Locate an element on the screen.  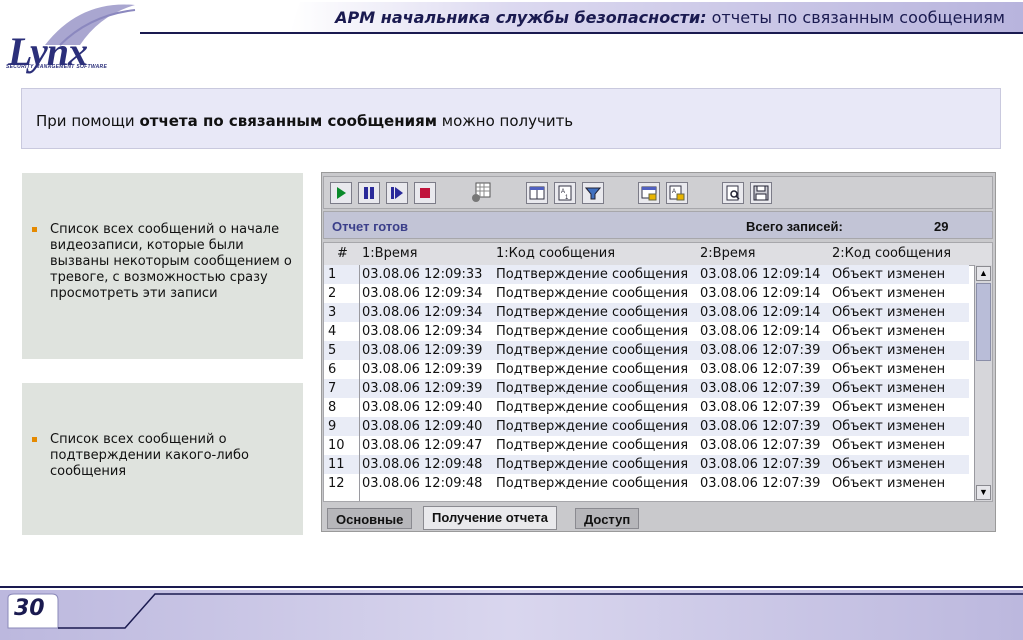
scroll-up-button: ▲ is located at coordinates (983, 273).